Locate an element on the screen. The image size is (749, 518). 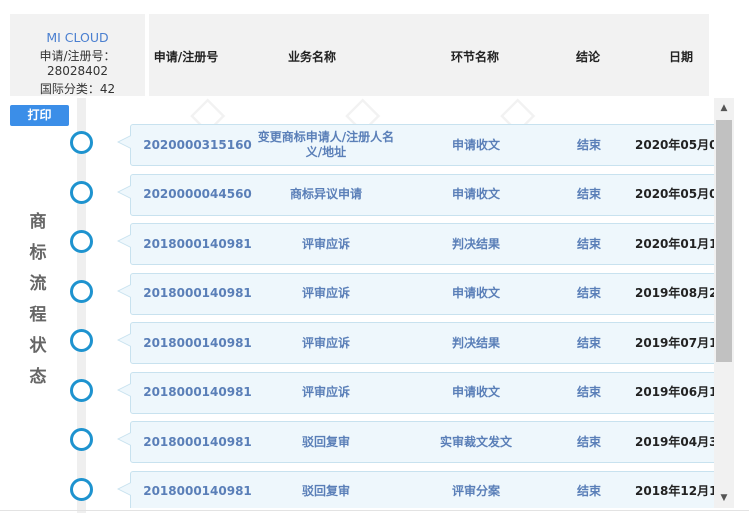
process-row: 2018000140981 评审应诉 申请收文 结束 2019年06月10 is located at coordinates (374, 392).